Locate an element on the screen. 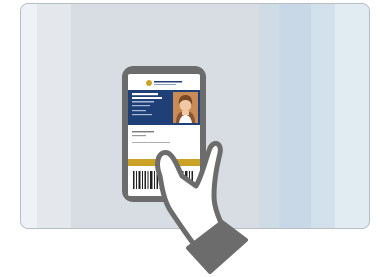 This screenshot has width=380, height=277. institution-logo is located at coordinates (164, 83).